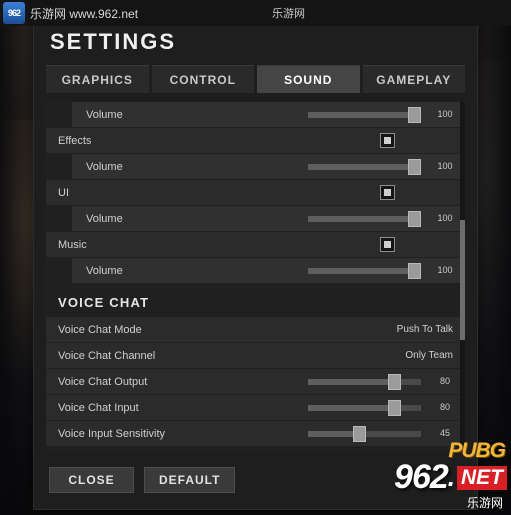  Describe the element at coordinates (100, 329) in the screenshot. I see `row-label: Voice Chat Mode` at that location.